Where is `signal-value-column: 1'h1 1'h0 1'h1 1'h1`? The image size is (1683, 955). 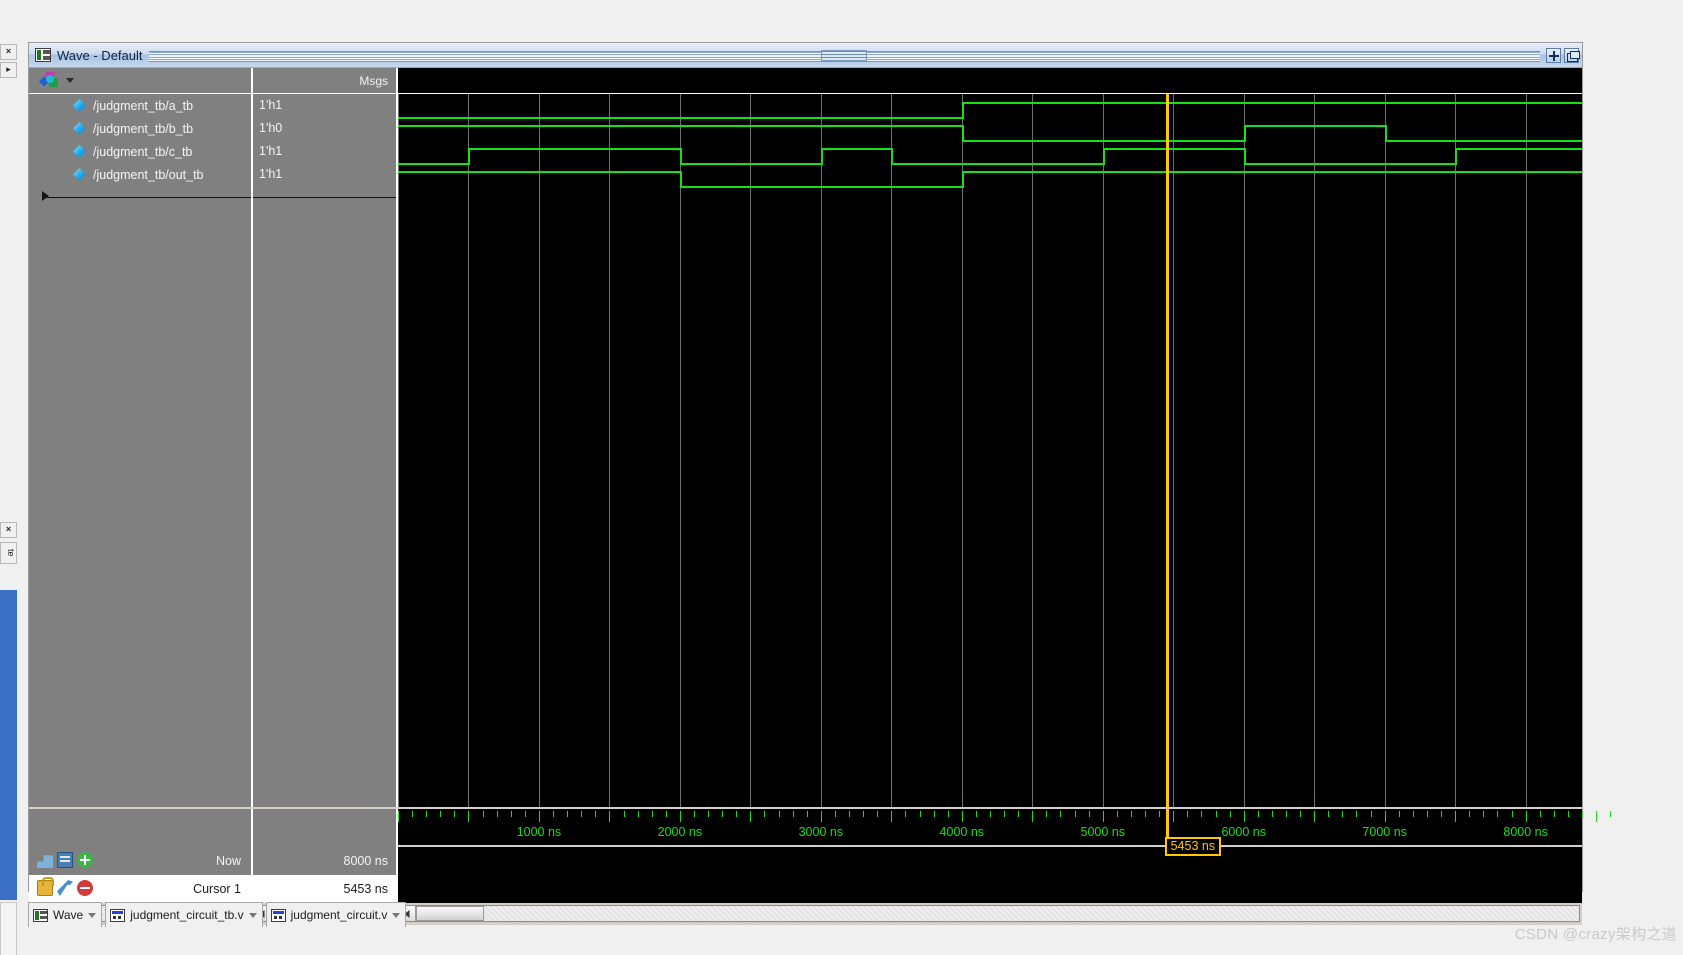 signal-value-column: 1'h1 1'h0 1'h1 1'h1 is located at coordinates (325, 450).